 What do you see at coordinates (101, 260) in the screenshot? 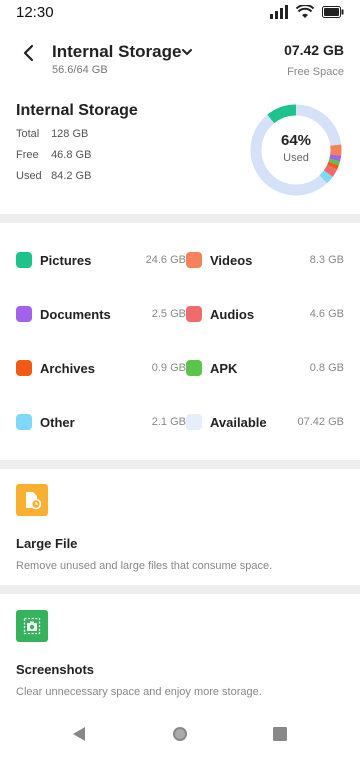
I see `category-pictures: Pictures 24.6 GB` at bounding box center [101, 260].